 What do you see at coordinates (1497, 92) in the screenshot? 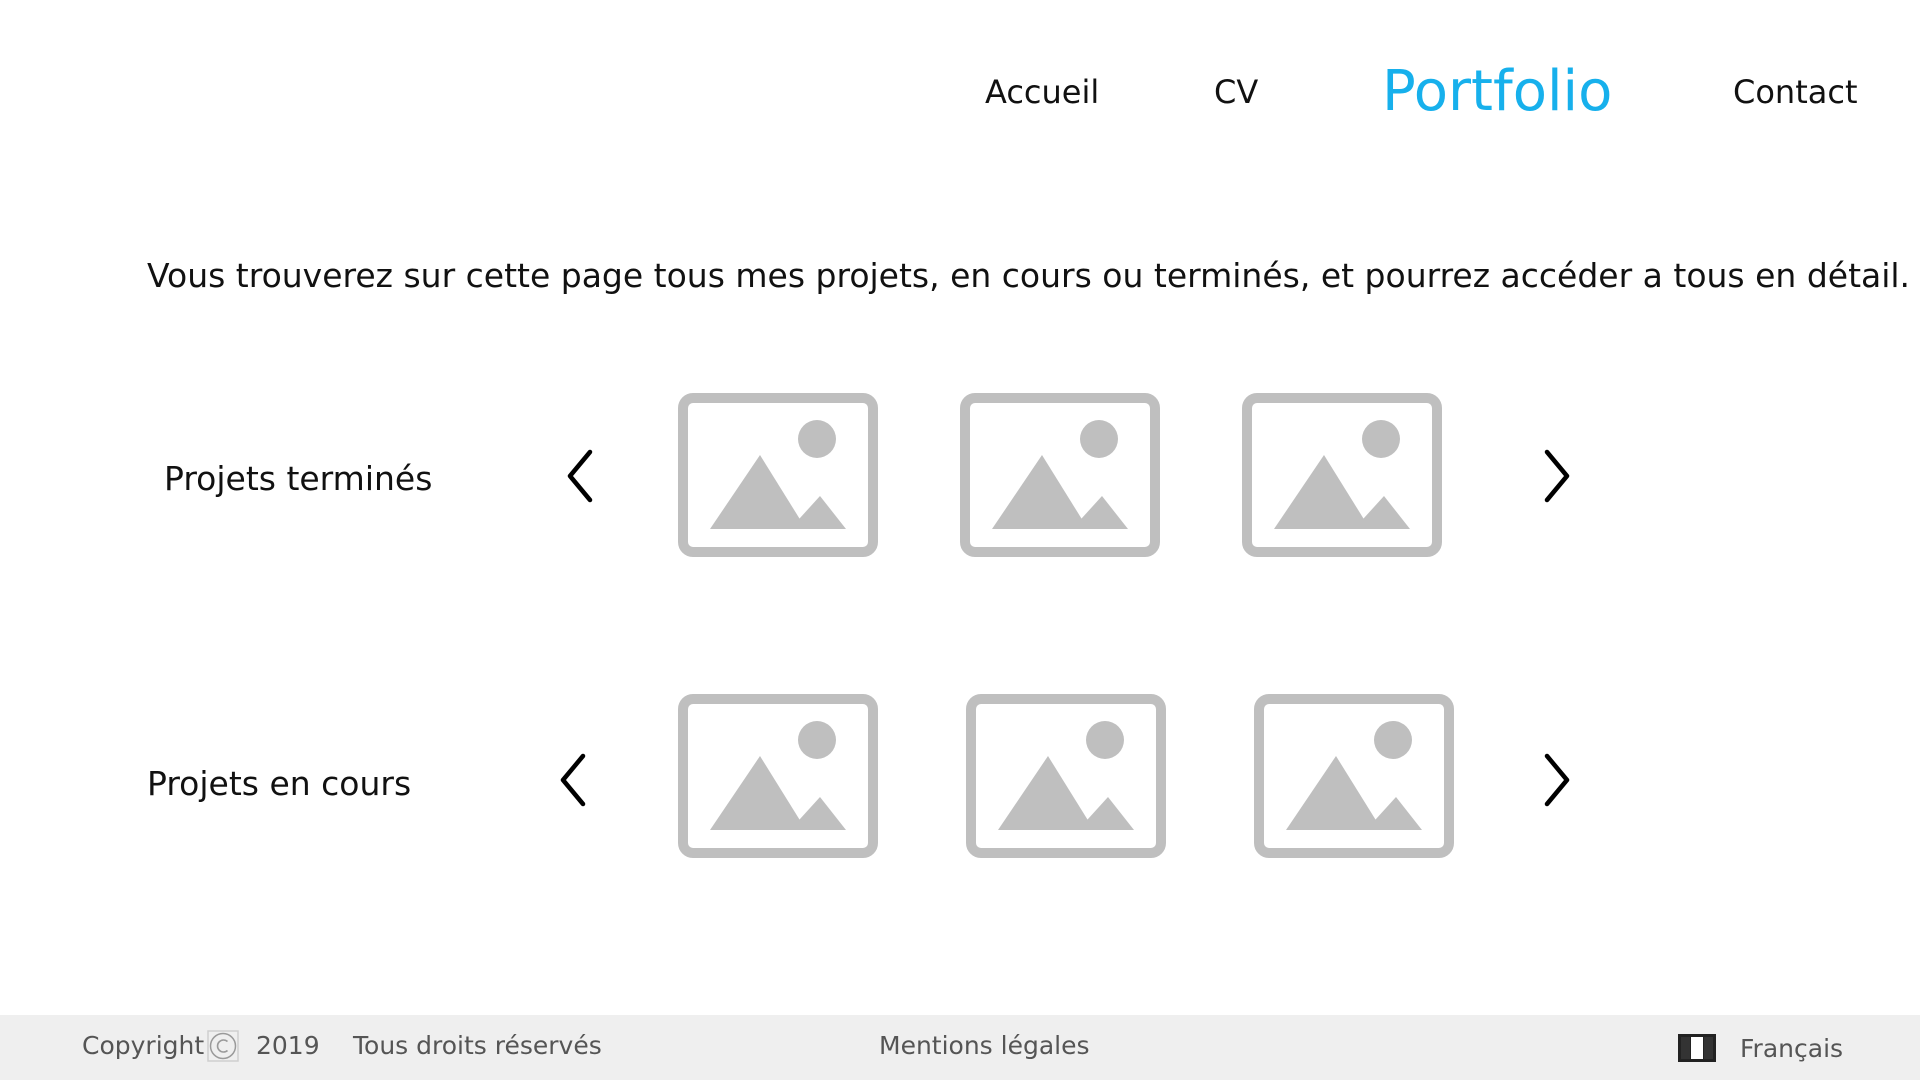
I see `nav-link-portfolio: Portfolio` at bounding box center [1497, 92].